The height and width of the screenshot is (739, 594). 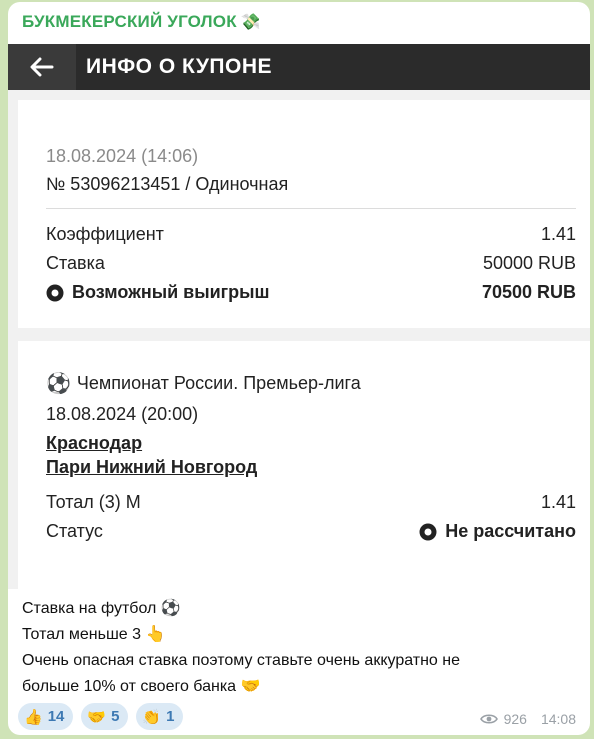 I want to click on money-emoji-icon: 💸, so click(x=250, y=22).